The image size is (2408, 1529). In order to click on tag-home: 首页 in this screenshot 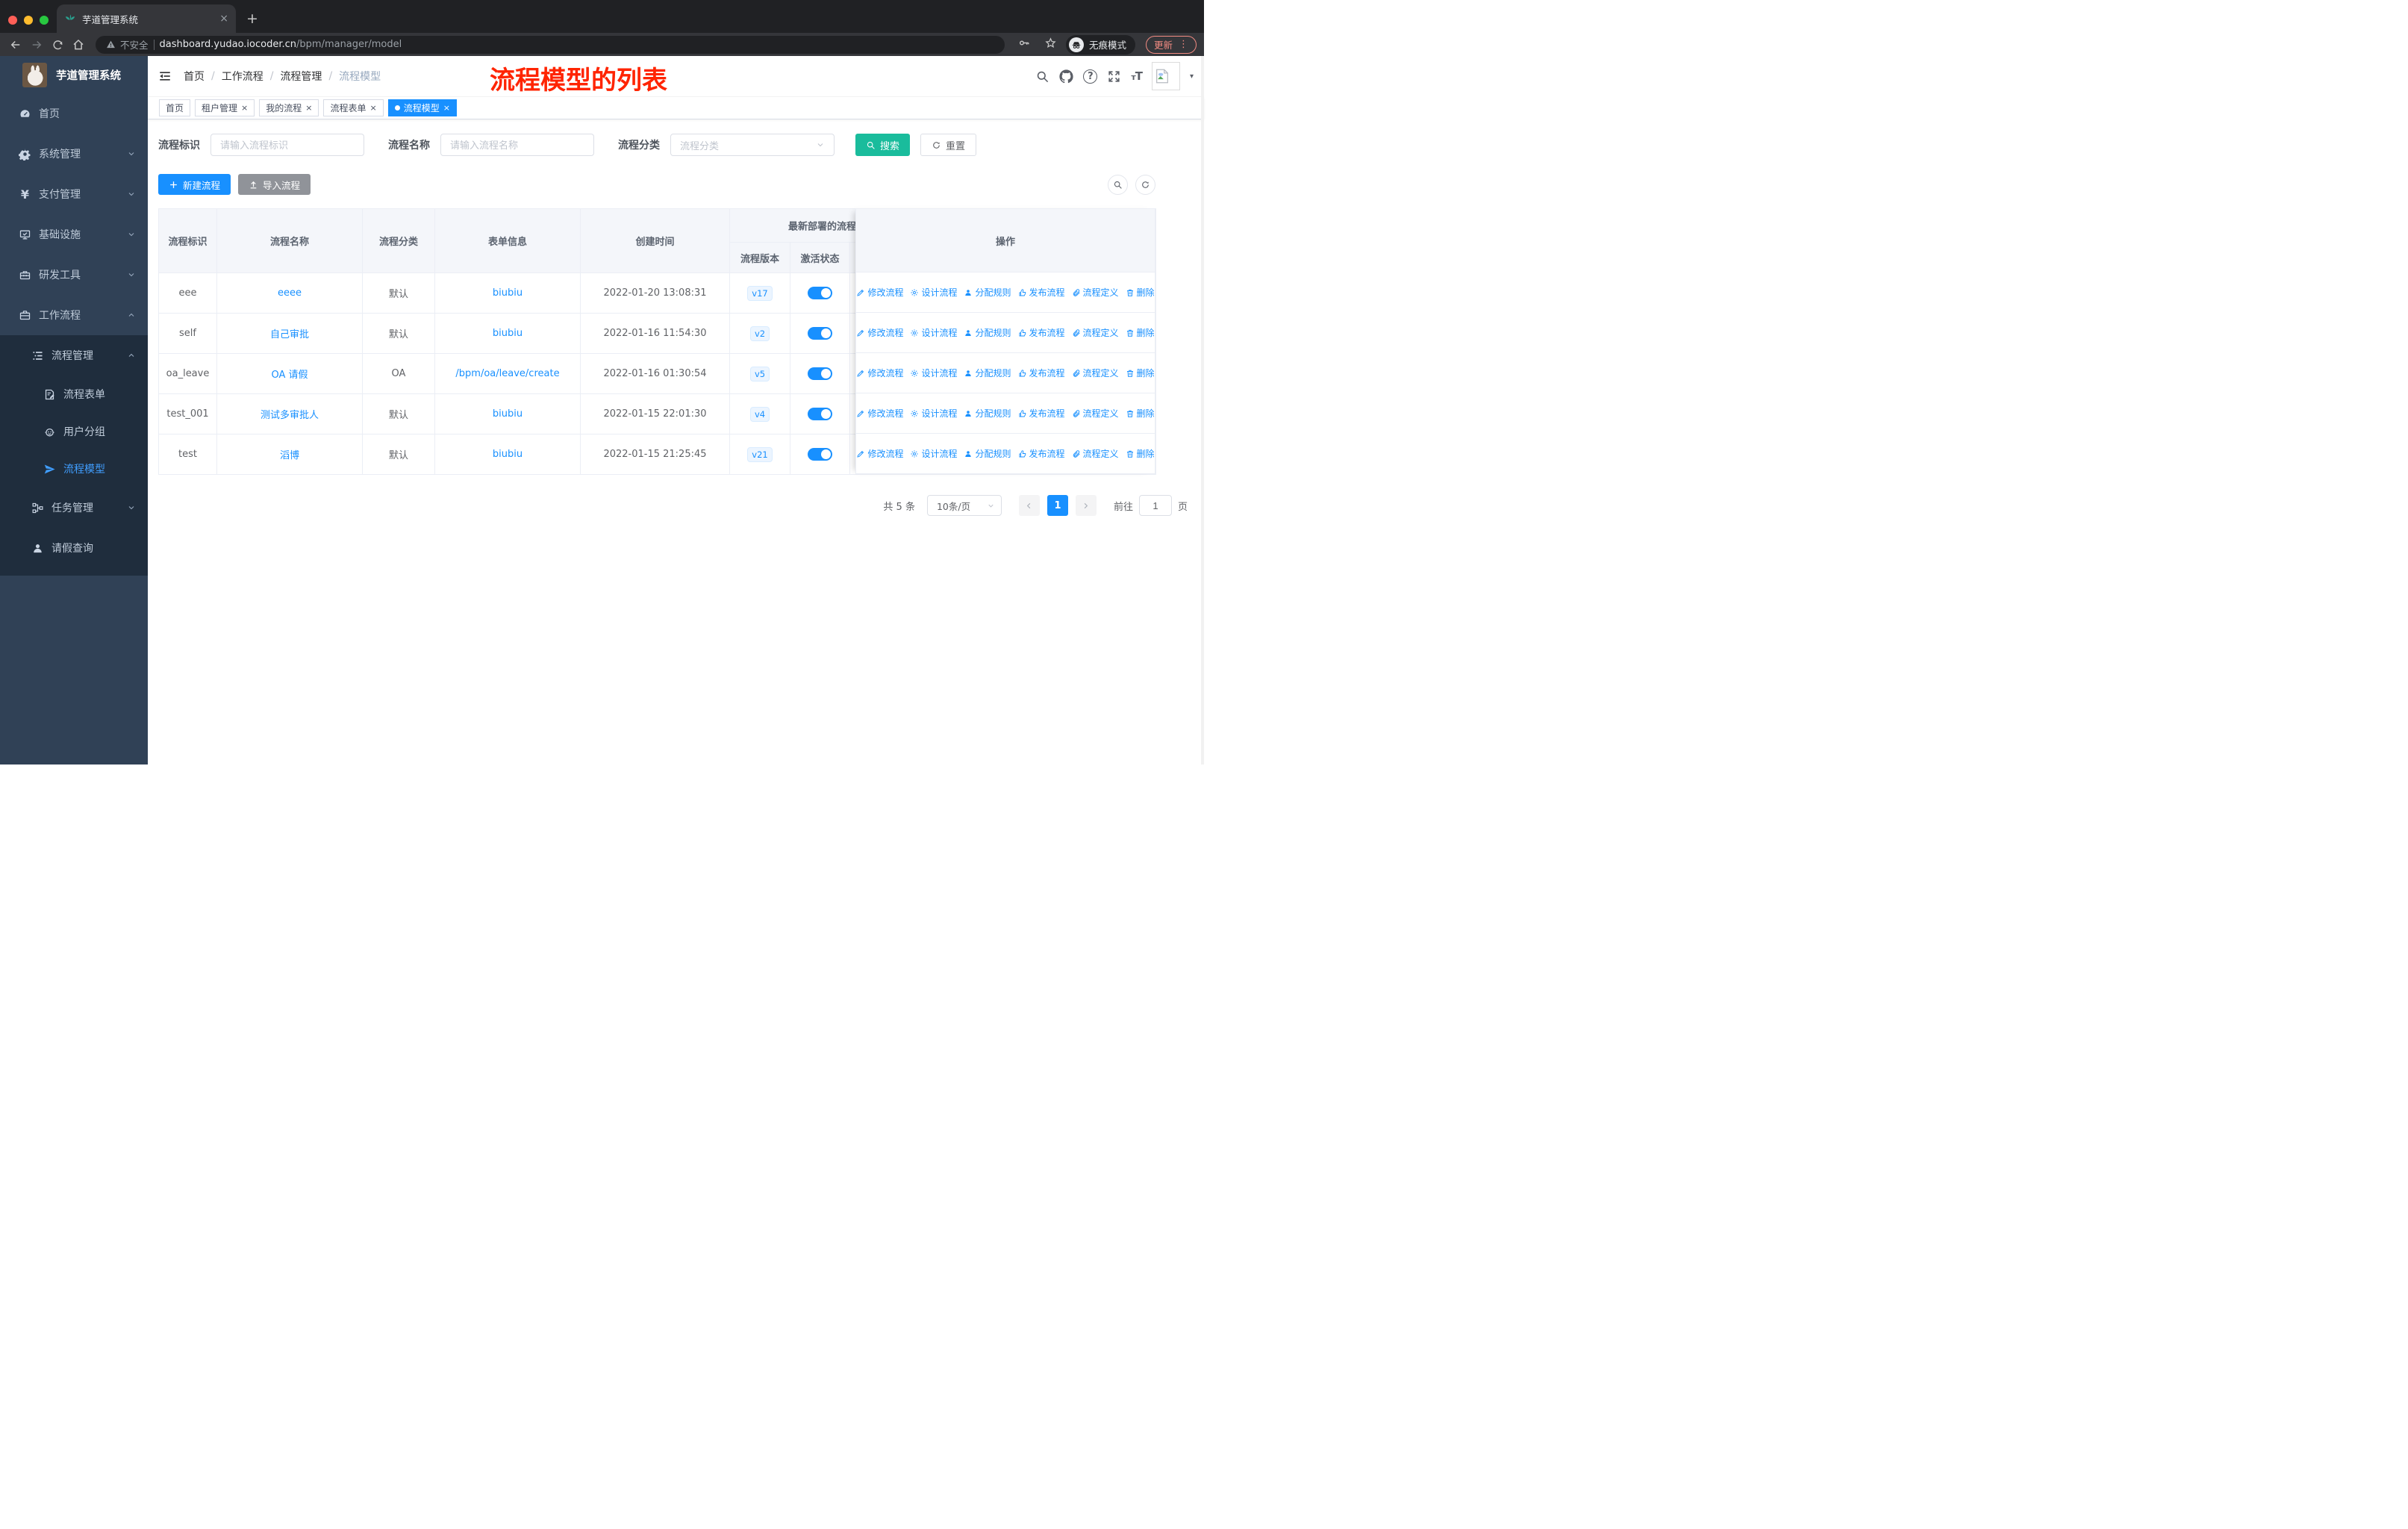, I will do `click(175, 107)`.